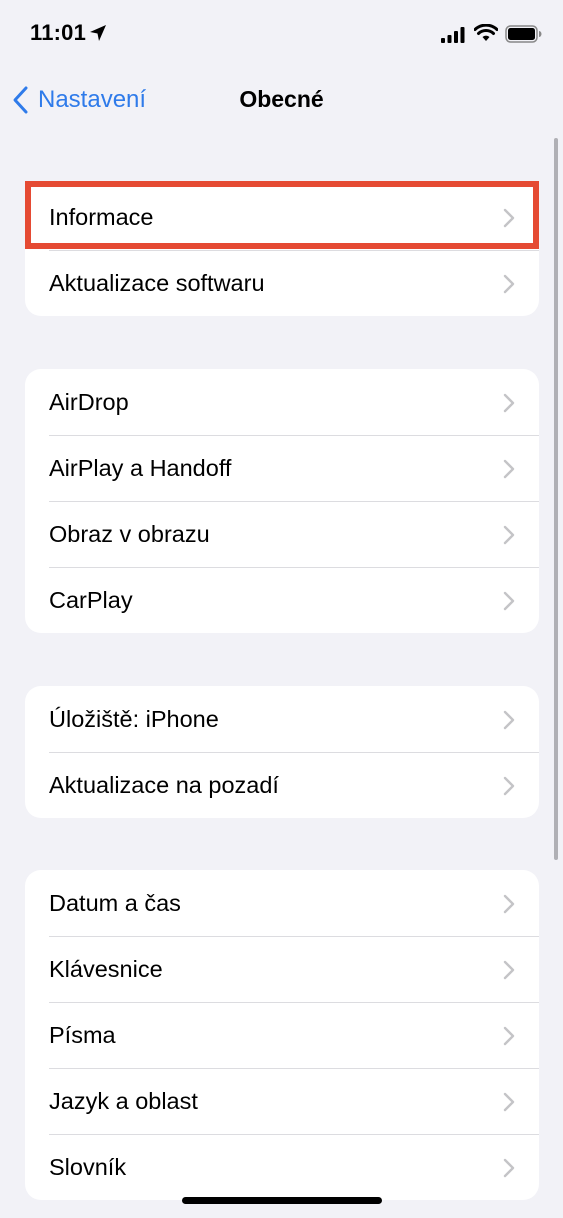 This screenshot has height=1218, width=563. Describe the element at coordinates (115, 902) in the screenshot. I see `row-label: Datum a čas` at that location.